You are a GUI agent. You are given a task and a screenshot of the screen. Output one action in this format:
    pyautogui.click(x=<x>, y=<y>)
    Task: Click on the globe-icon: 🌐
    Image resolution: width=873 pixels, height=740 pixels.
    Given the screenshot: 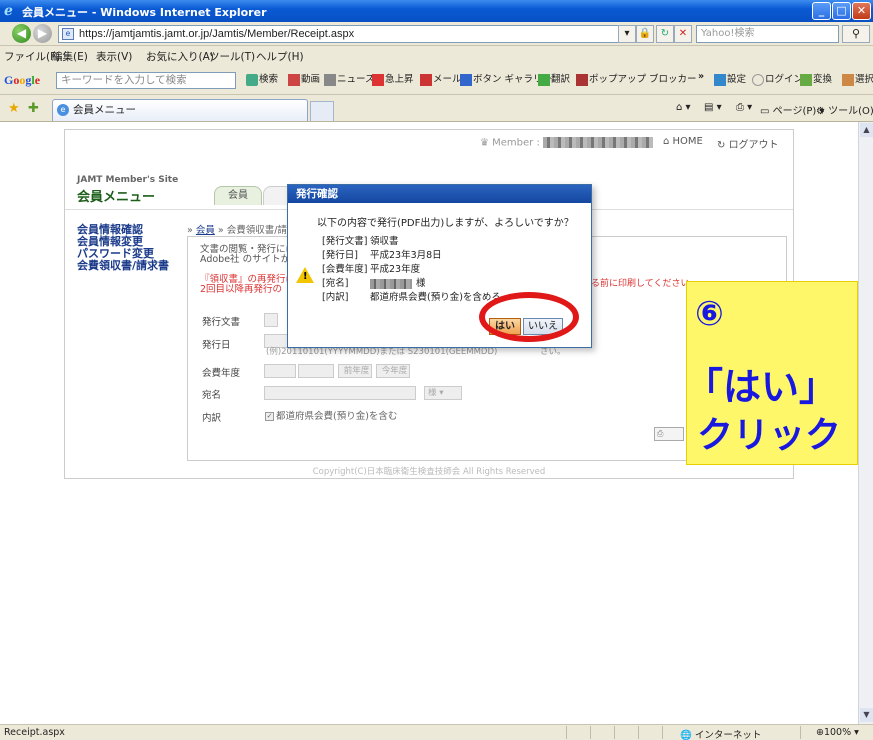 What is the action you would take?
    pyautogui.click(x=686, y=735)
    